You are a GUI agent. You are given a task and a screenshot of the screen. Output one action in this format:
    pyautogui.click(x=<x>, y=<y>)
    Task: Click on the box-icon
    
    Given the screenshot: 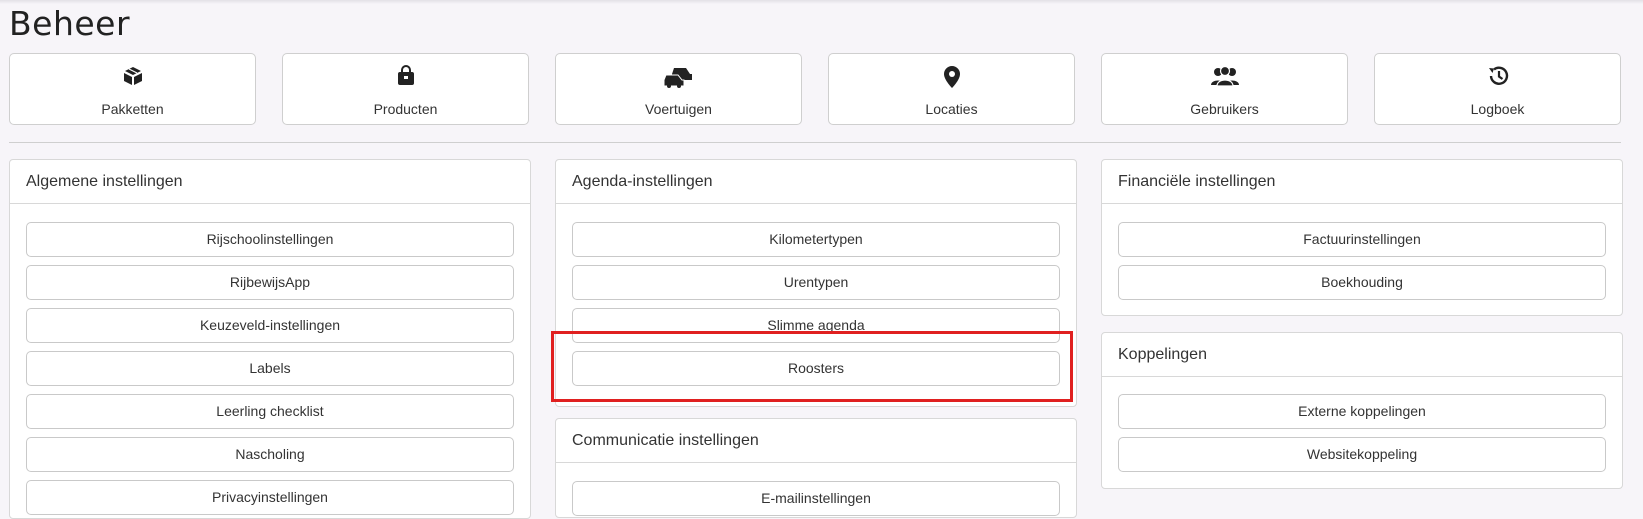 What is the action you would take?
    pyautogui.click(x=132, y=76)
    